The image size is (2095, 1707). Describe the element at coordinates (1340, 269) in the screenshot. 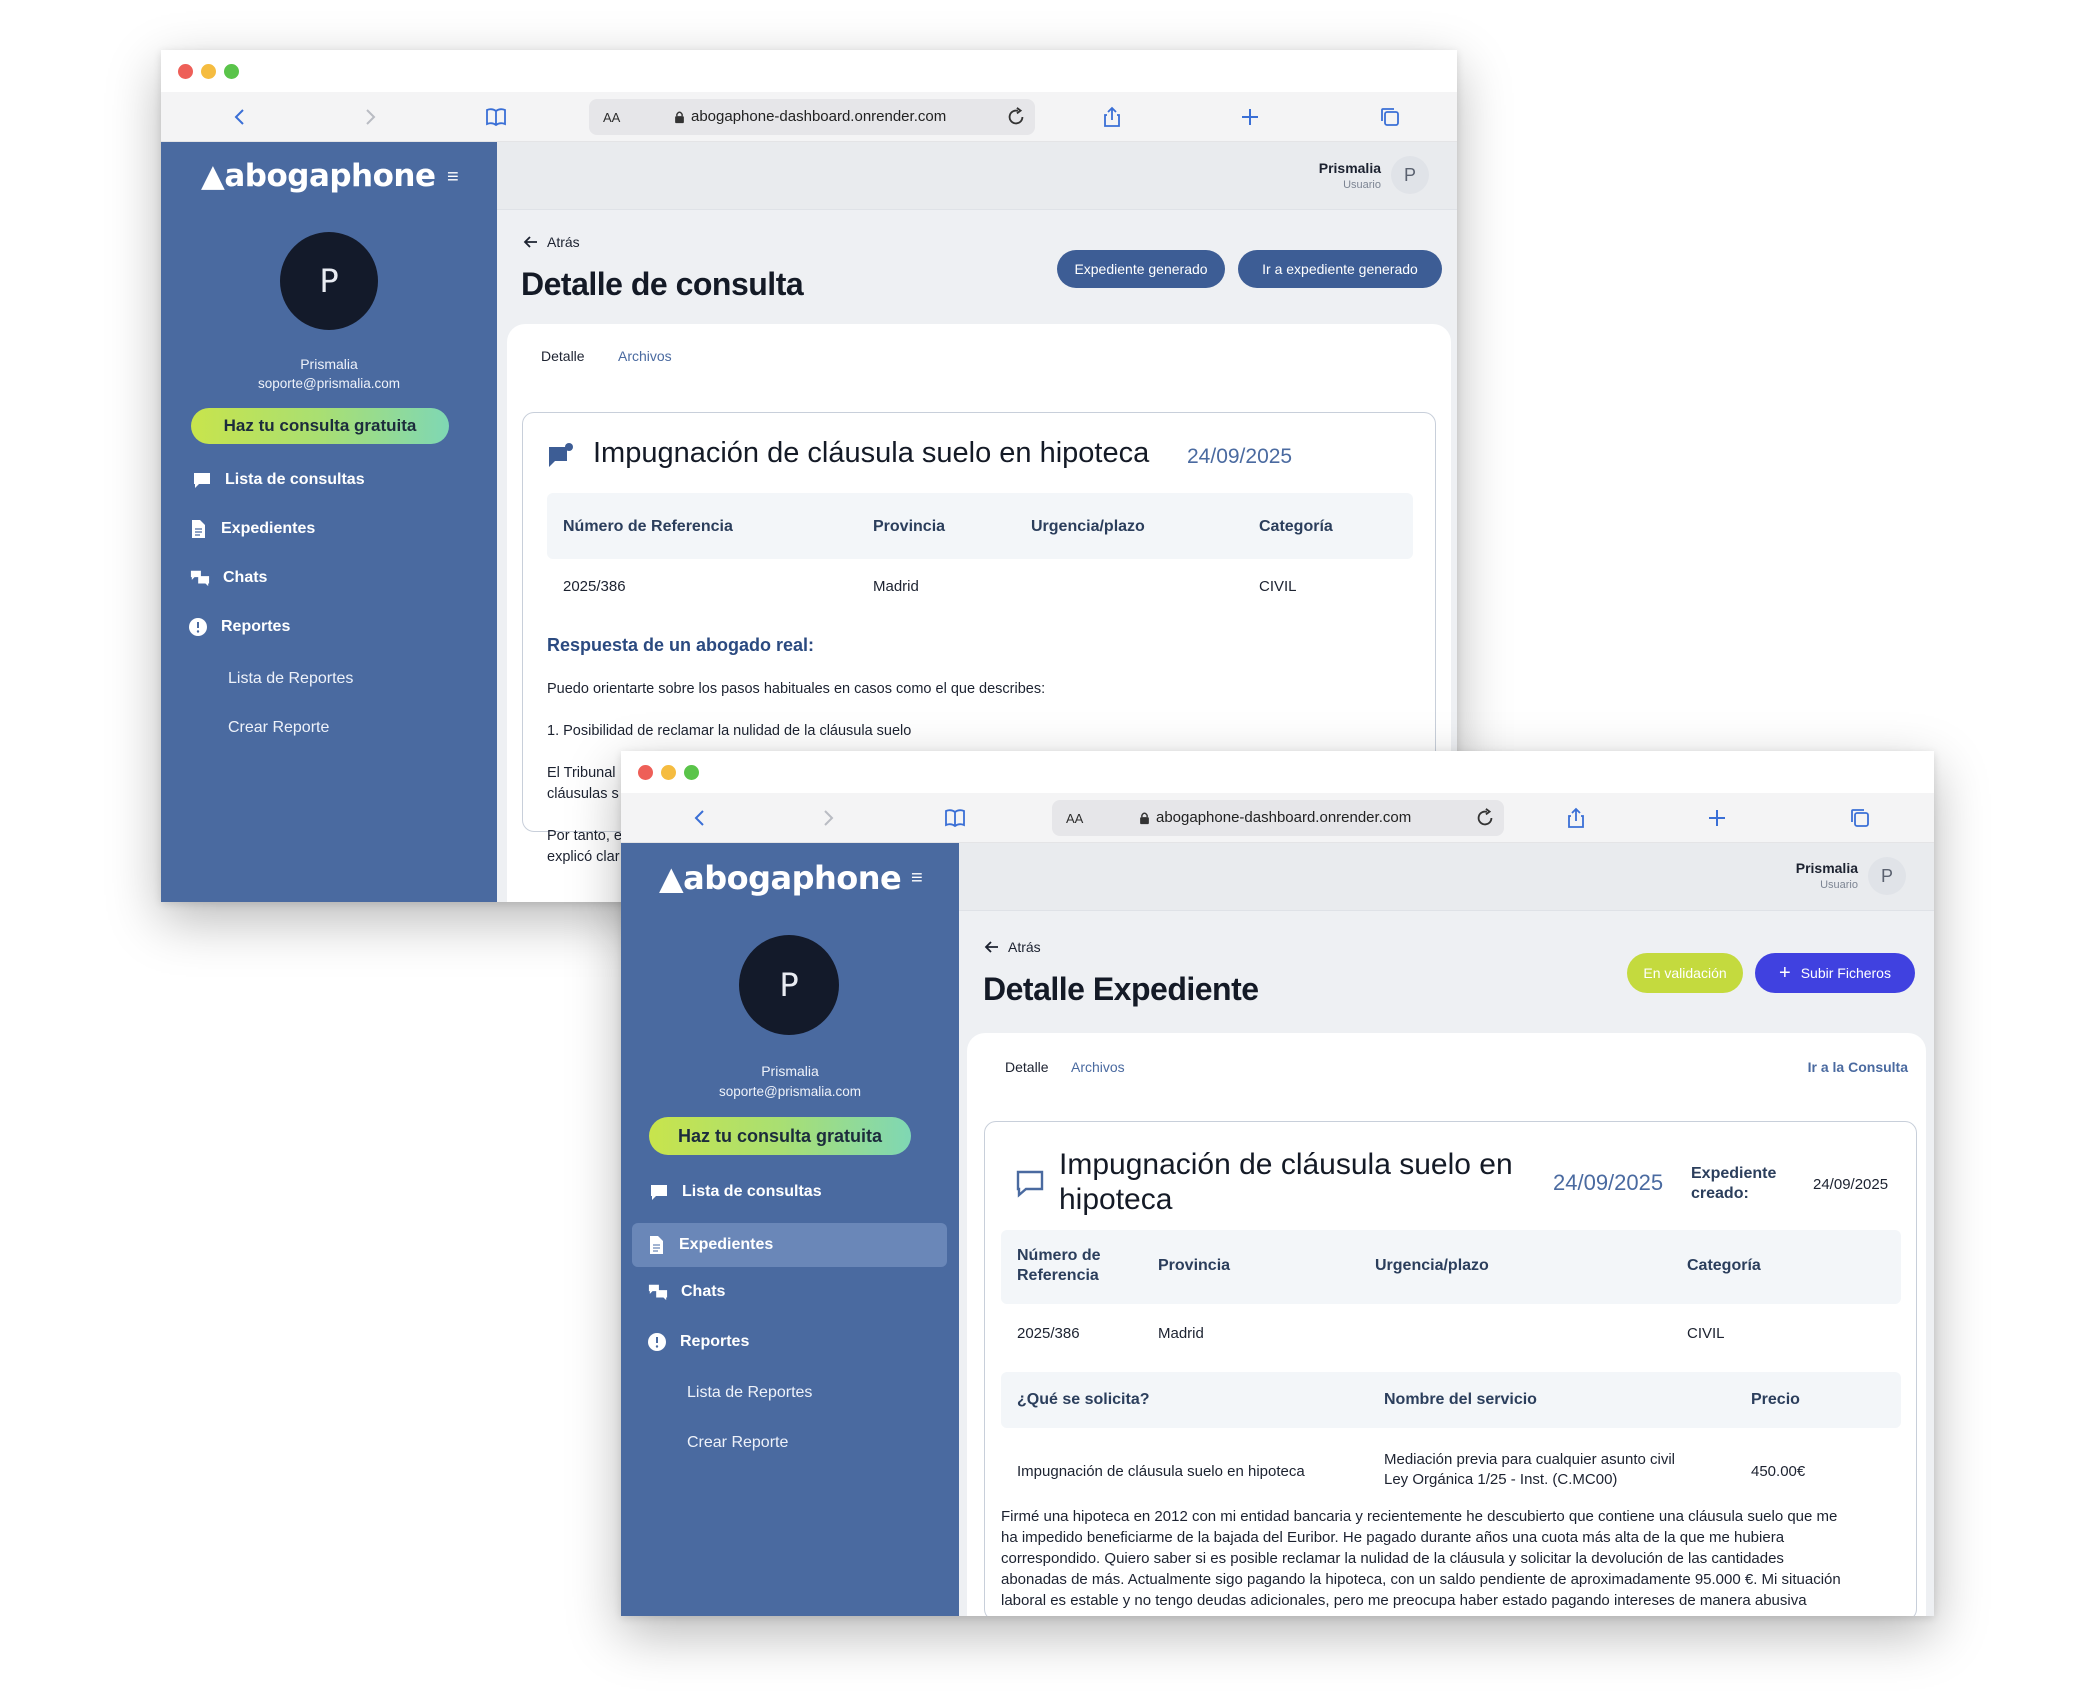

I see `go-to-expediente-button: Ir a expediente generado` at that location.